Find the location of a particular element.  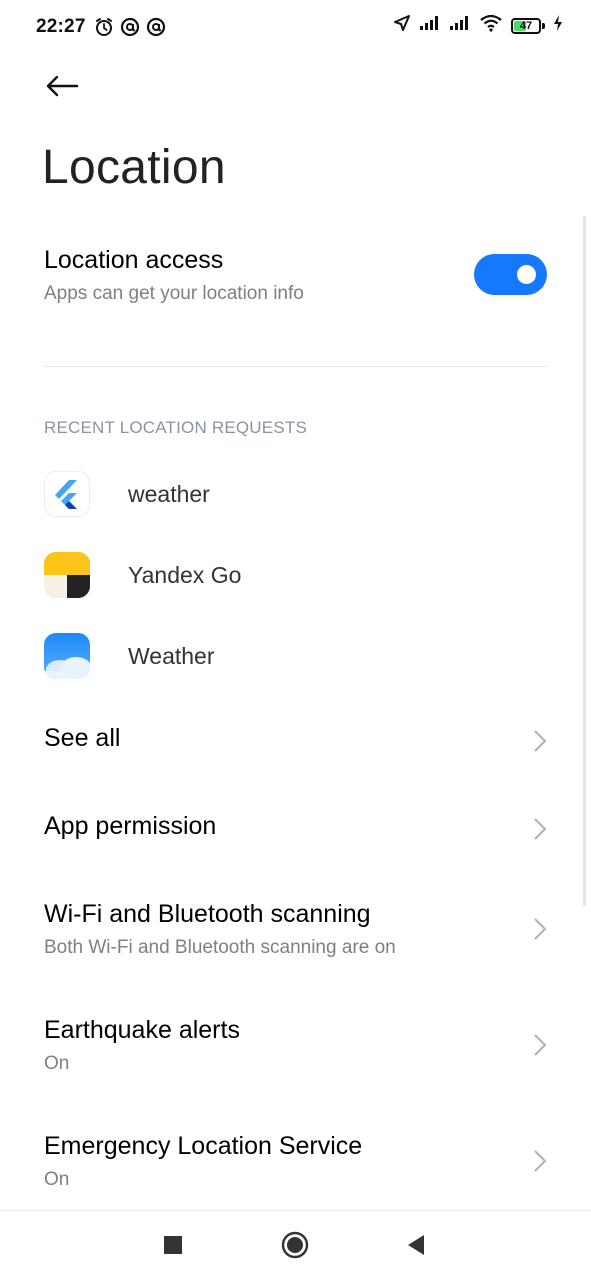

back-triangle-icon is located at coordinates (416, 1247).